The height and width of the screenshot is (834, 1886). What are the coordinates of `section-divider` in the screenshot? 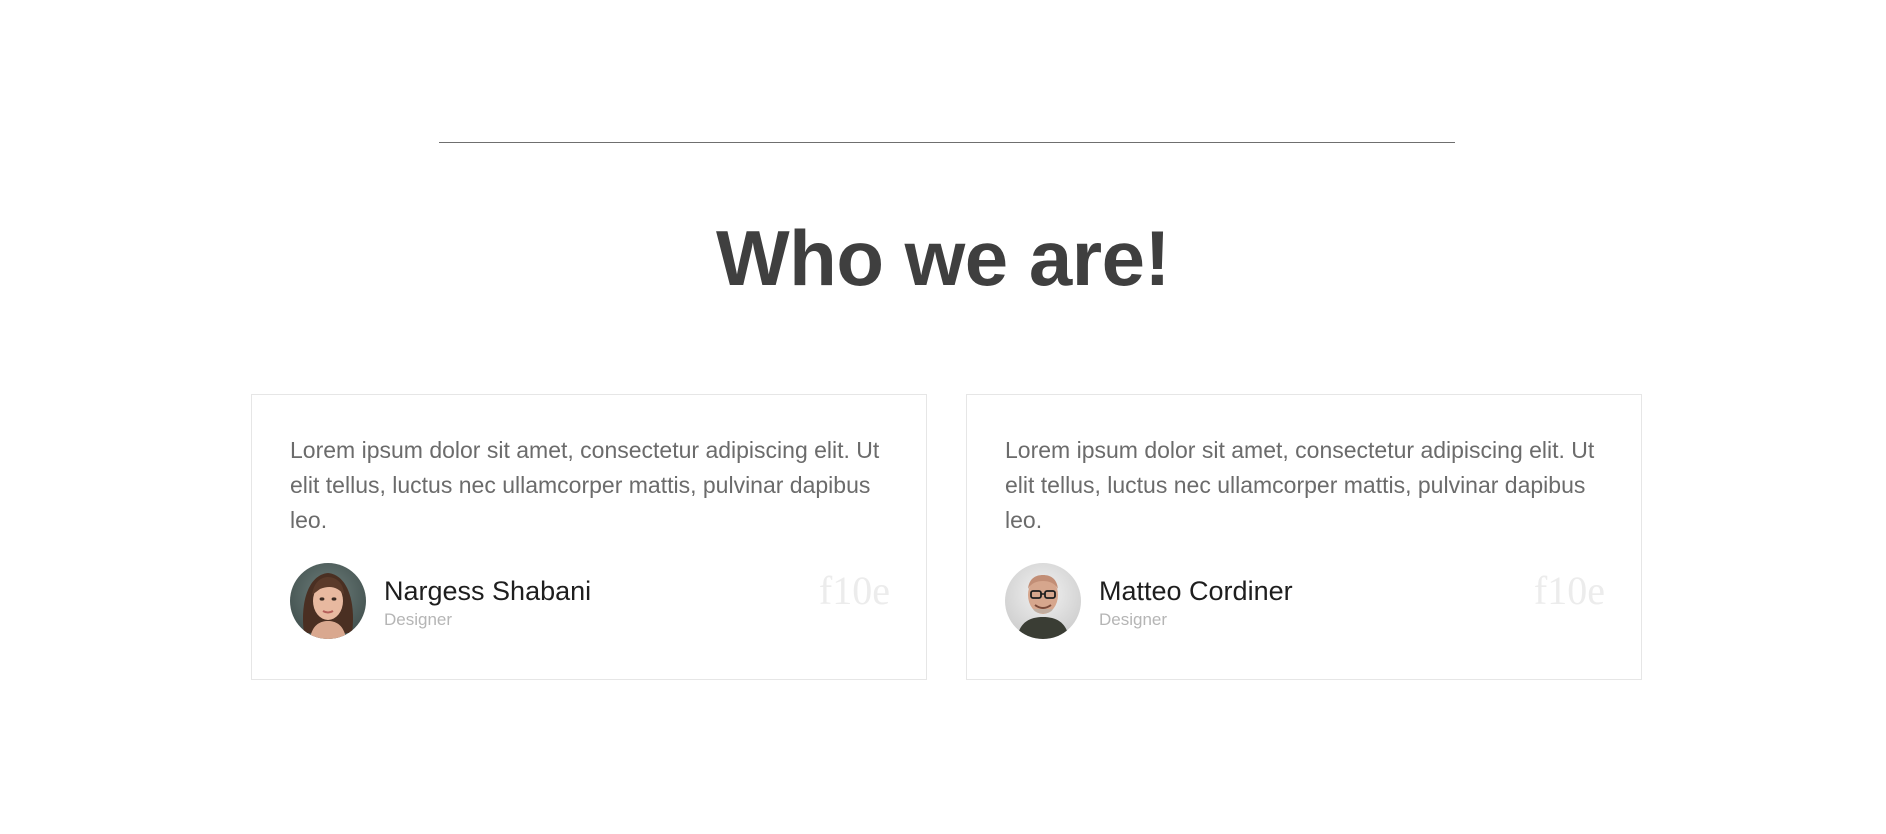 It's located at (947, 142).